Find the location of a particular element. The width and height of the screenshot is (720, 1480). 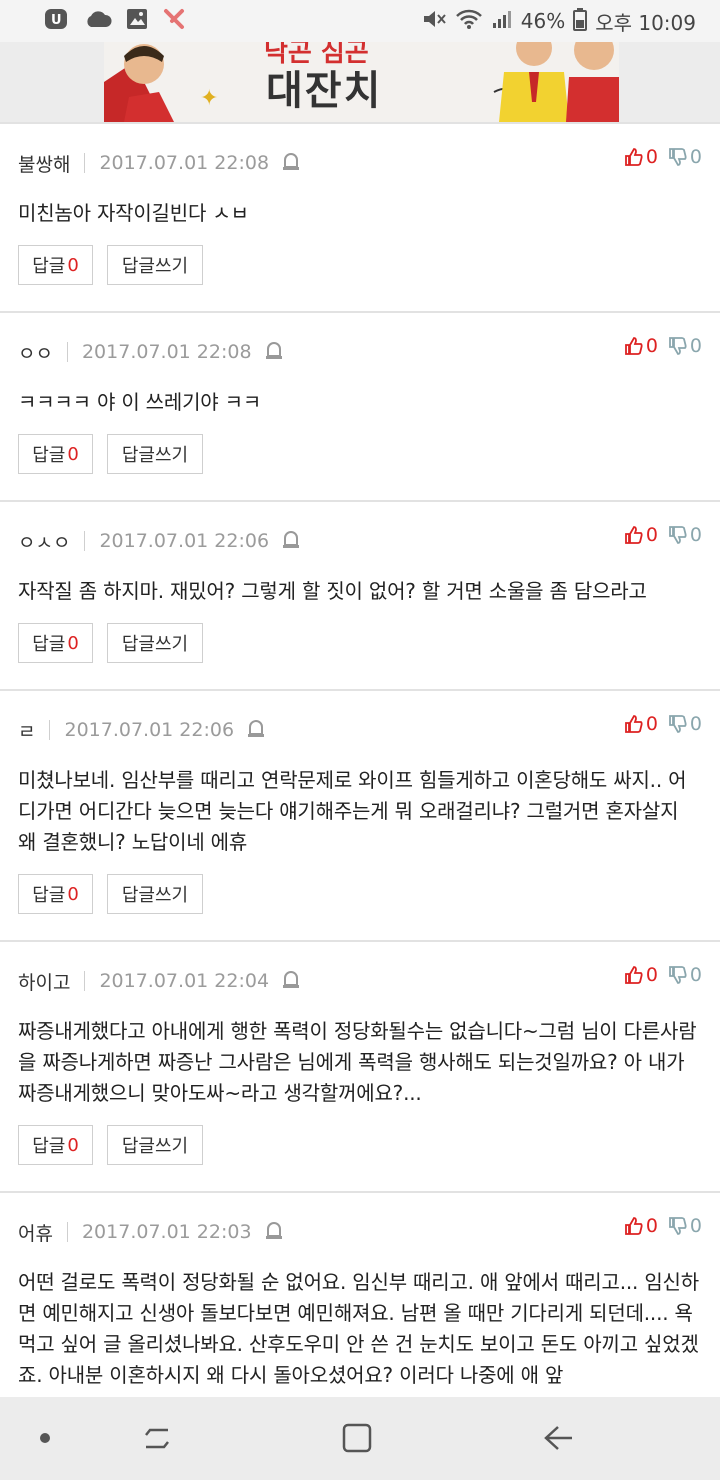

cloud-icon is located at coordinates (98, 21).